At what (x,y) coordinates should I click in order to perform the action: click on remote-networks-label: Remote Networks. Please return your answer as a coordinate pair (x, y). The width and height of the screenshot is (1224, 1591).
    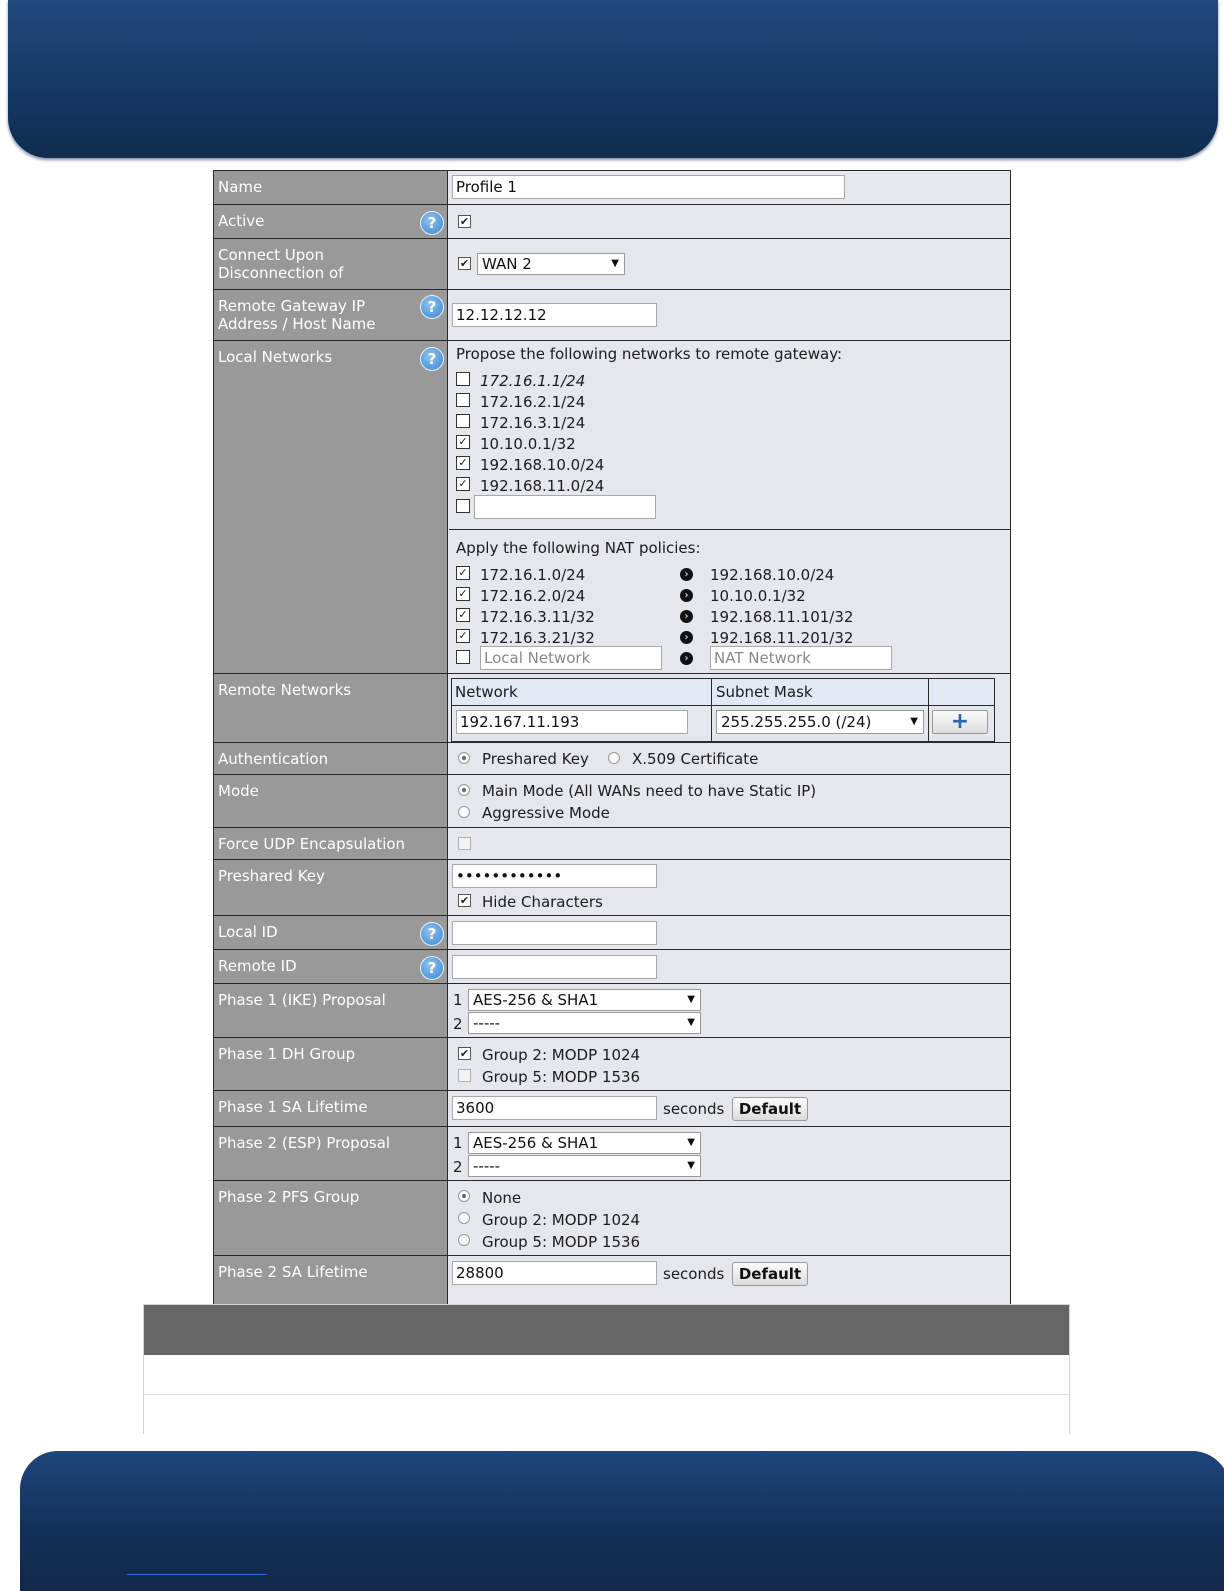
    Looking at the image, I should click on (285, 690).